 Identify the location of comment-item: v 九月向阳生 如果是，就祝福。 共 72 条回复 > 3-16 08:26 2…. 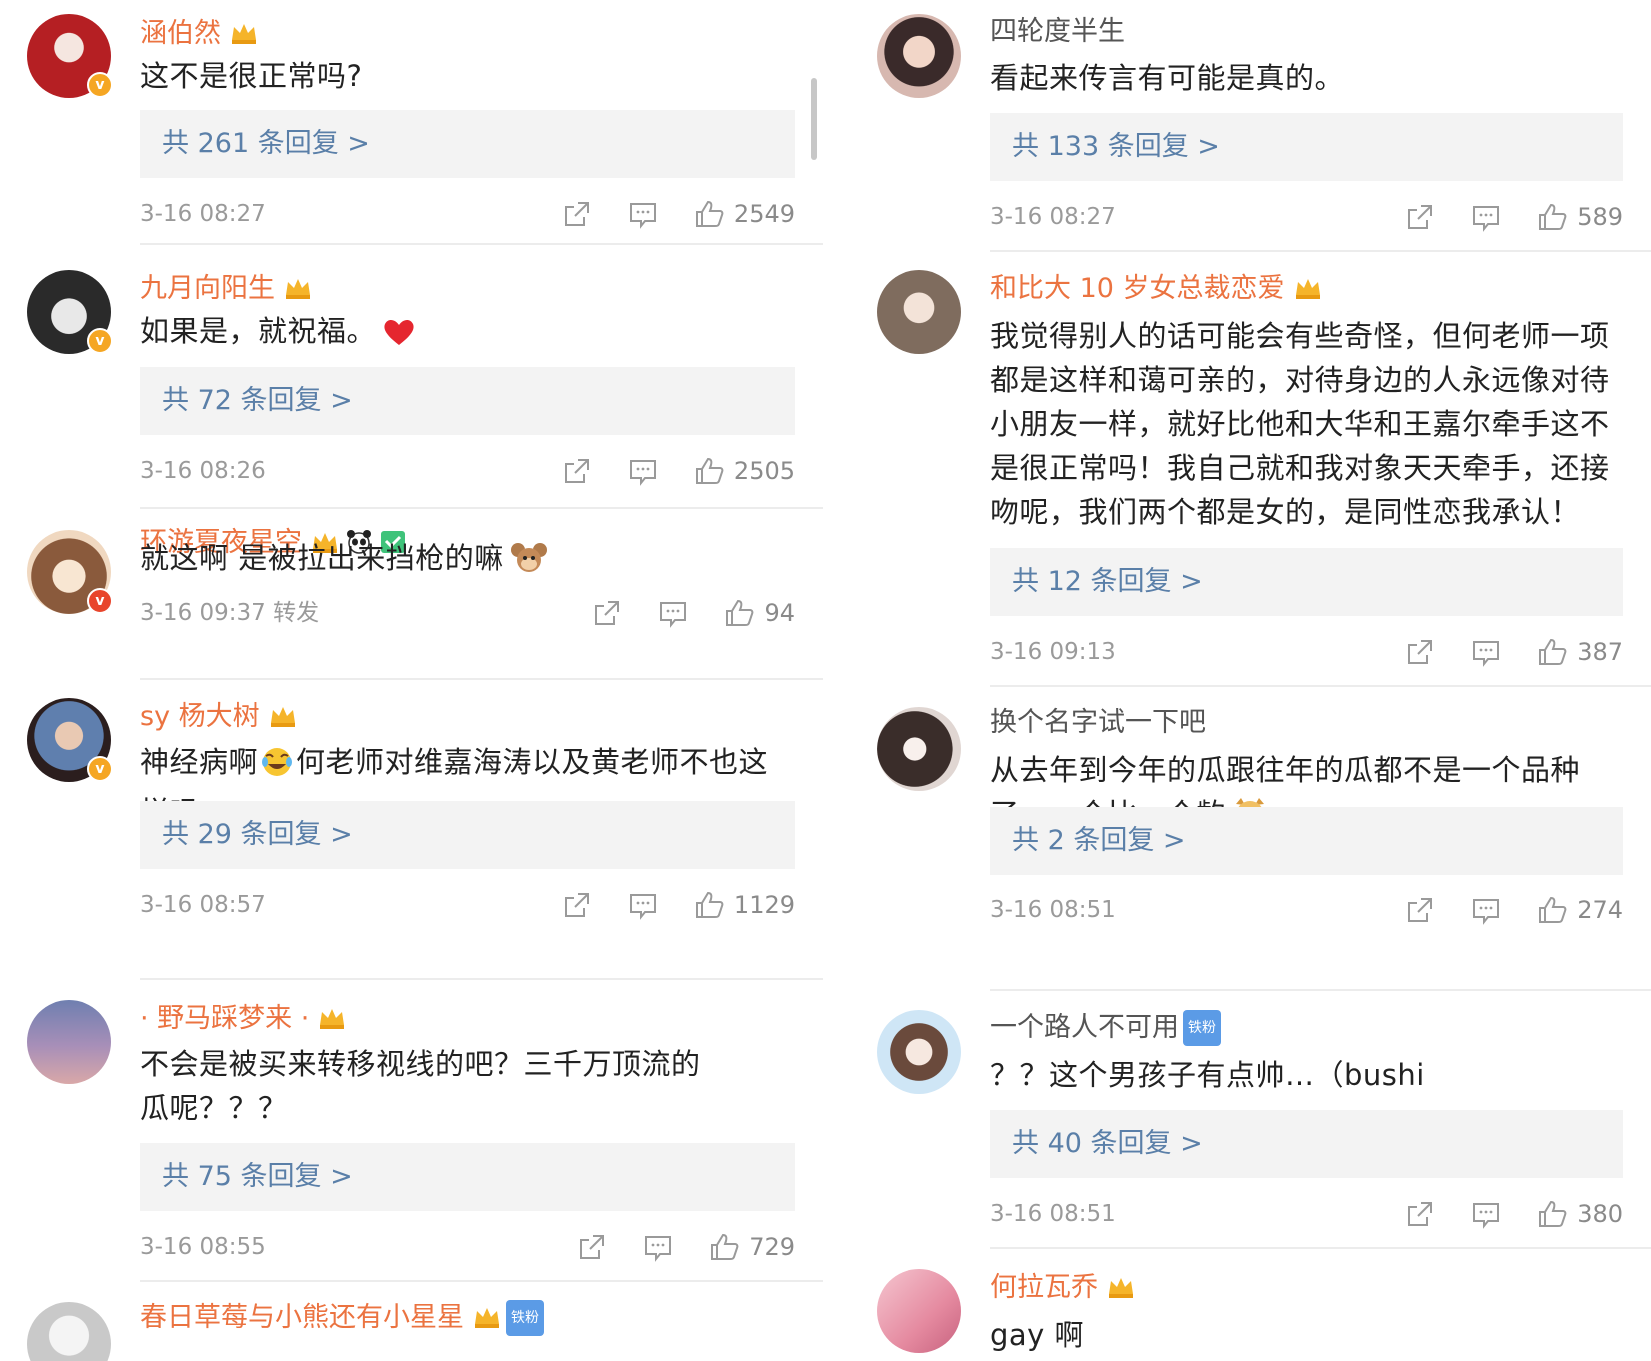
(411, 377).